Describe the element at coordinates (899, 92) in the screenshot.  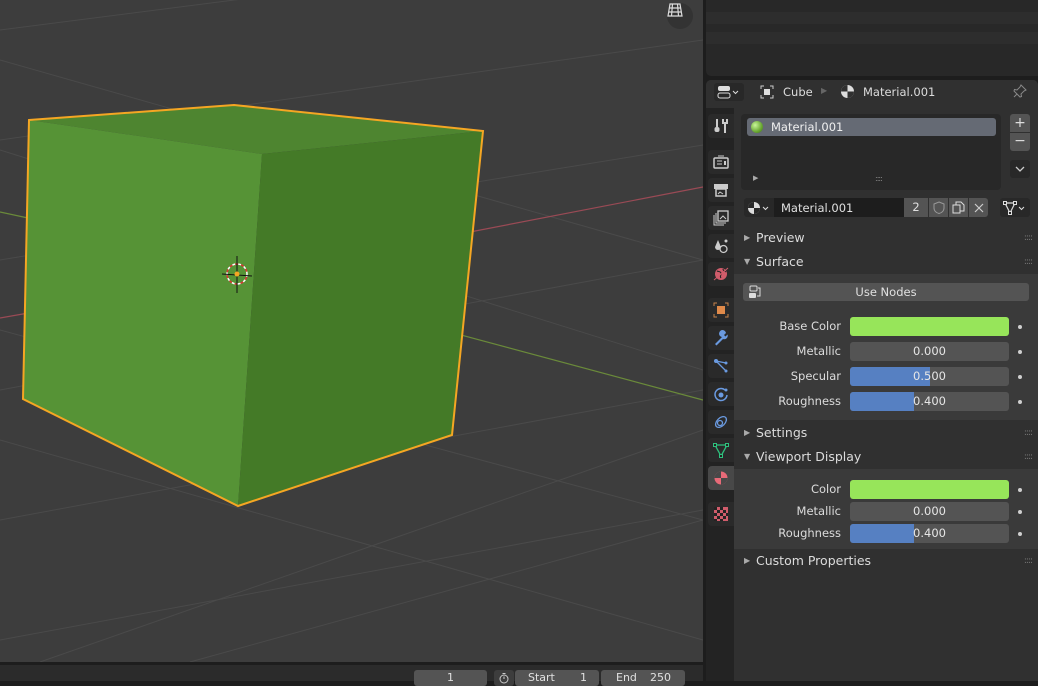
I see `breadcrumb-material: Material.001` at that location.